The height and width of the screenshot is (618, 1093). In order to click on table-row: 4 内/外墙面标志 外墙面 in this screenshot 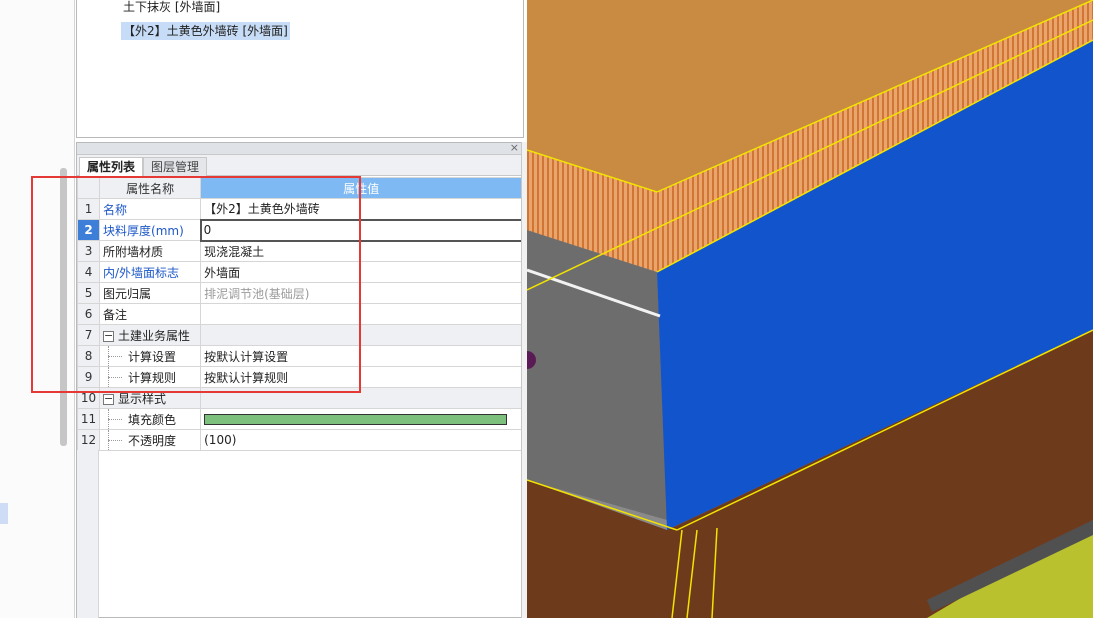, I will do `click(299, 272)`.